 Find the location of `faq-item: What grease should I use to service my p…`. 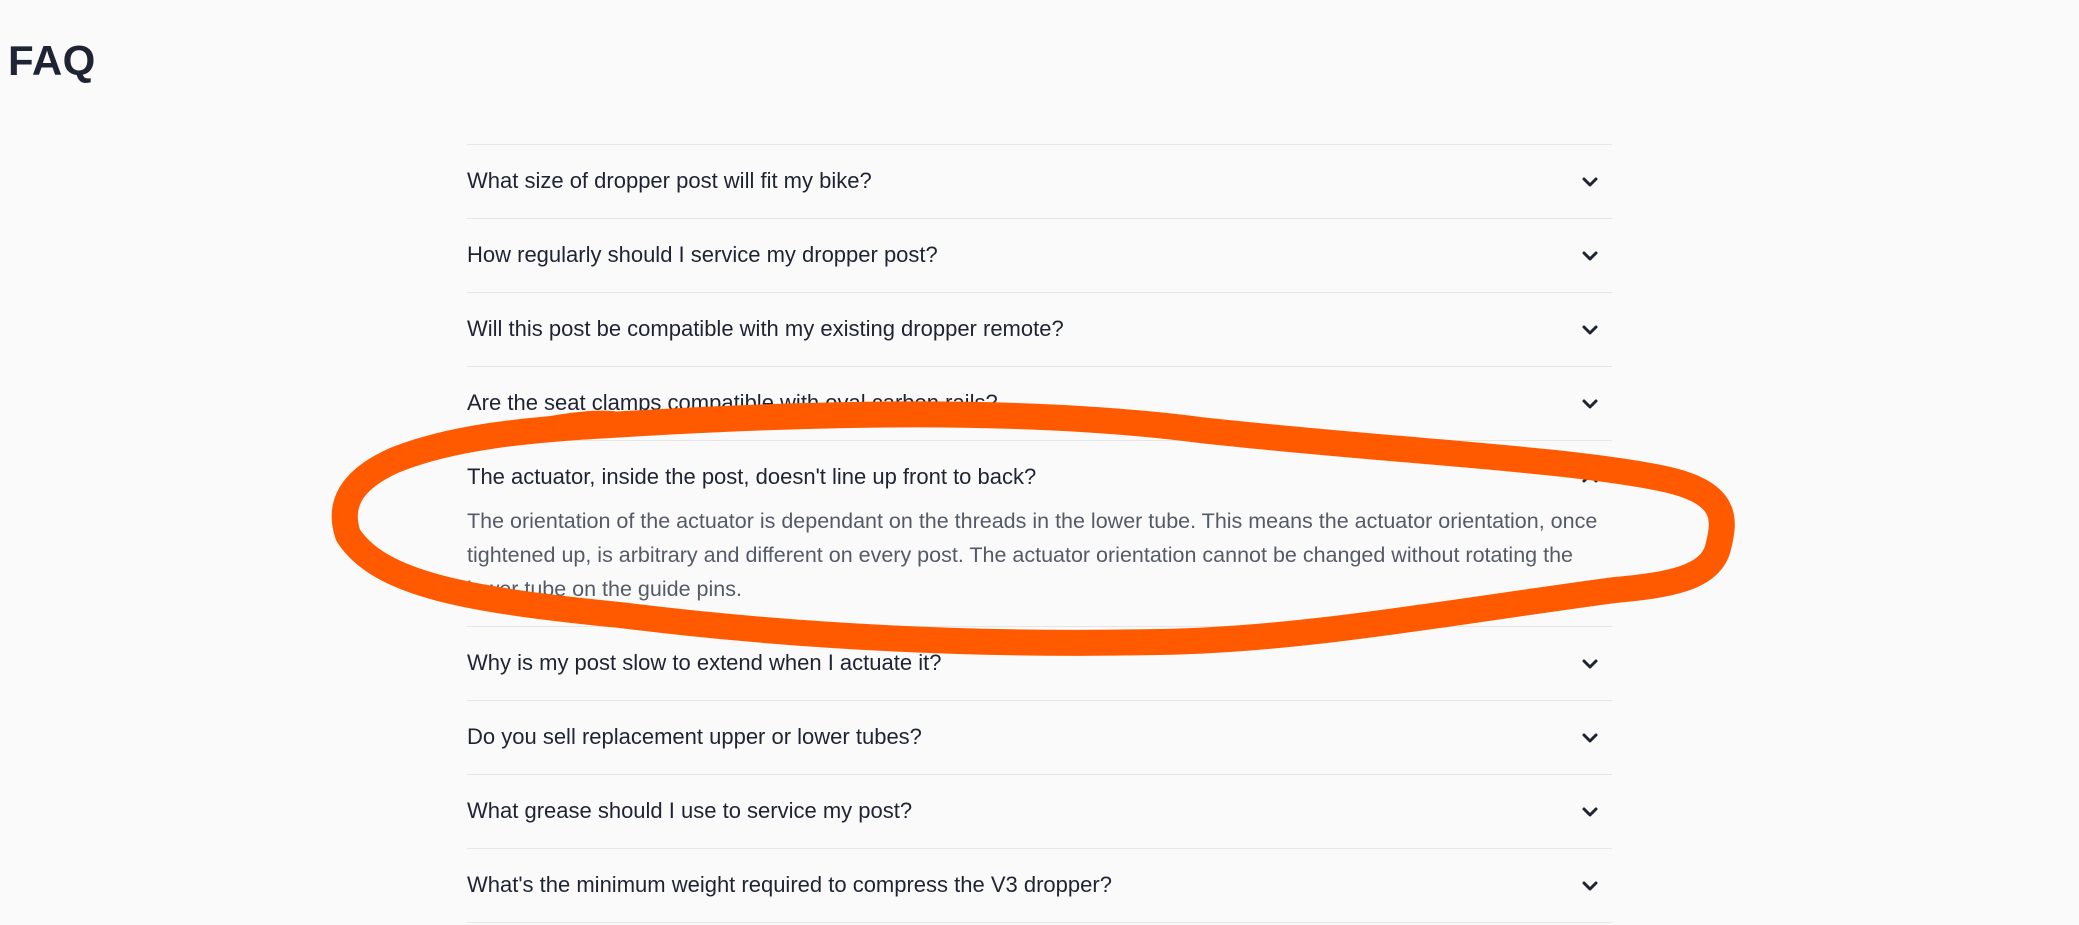

faq-item: What grease should I use to service my p… is located at coordinates (1039, 812).